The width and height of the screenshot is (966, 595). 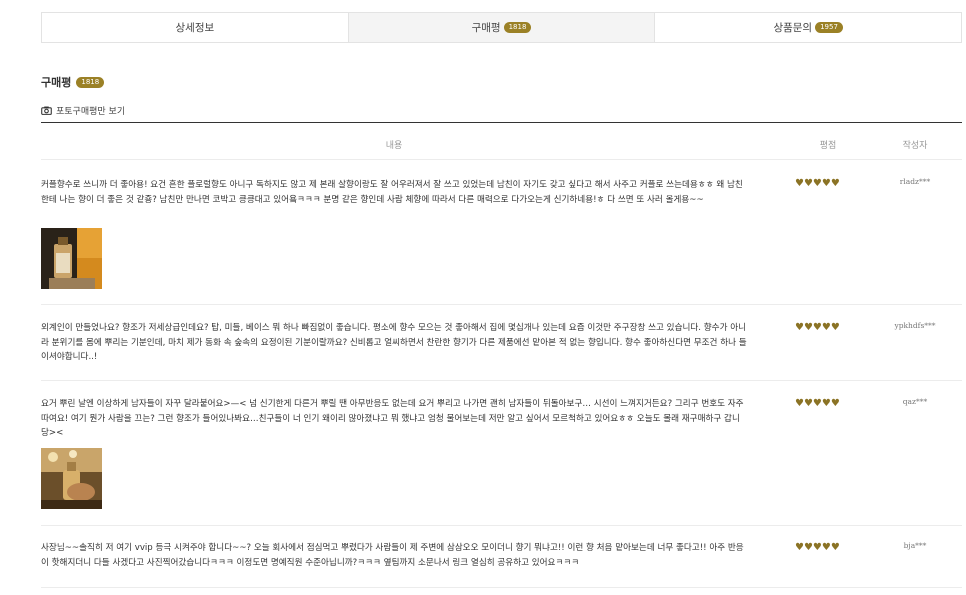 I want to click on tab-details: 상세정보, so click(x=195, y=27).